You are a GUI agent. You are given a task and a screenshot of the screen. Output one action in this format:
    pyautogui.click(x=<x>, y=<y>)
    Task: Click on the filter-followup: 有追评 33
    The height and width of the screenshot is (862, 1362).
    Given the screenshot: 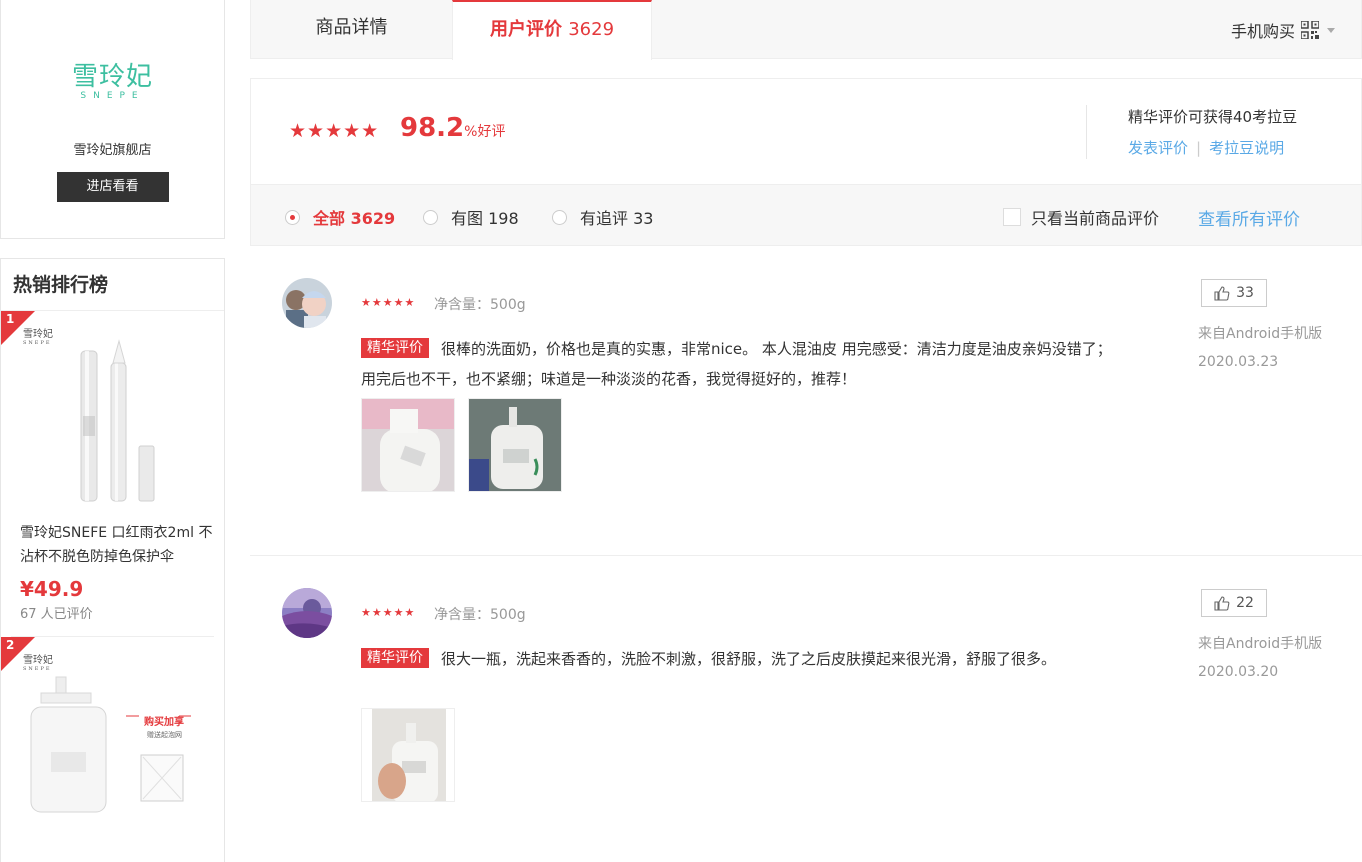 What is the action you would take?
    pyautogui.click(x=602, y=217)
    